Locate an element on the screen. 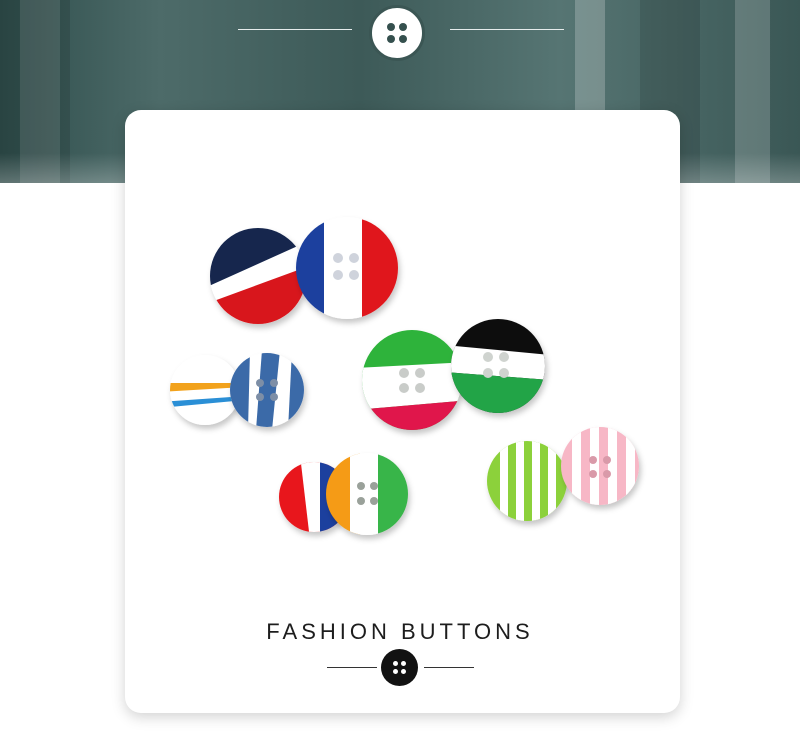 The height and width of the screenshot is (752, 800). button-black-white-green is located at coordinates (498, 366).